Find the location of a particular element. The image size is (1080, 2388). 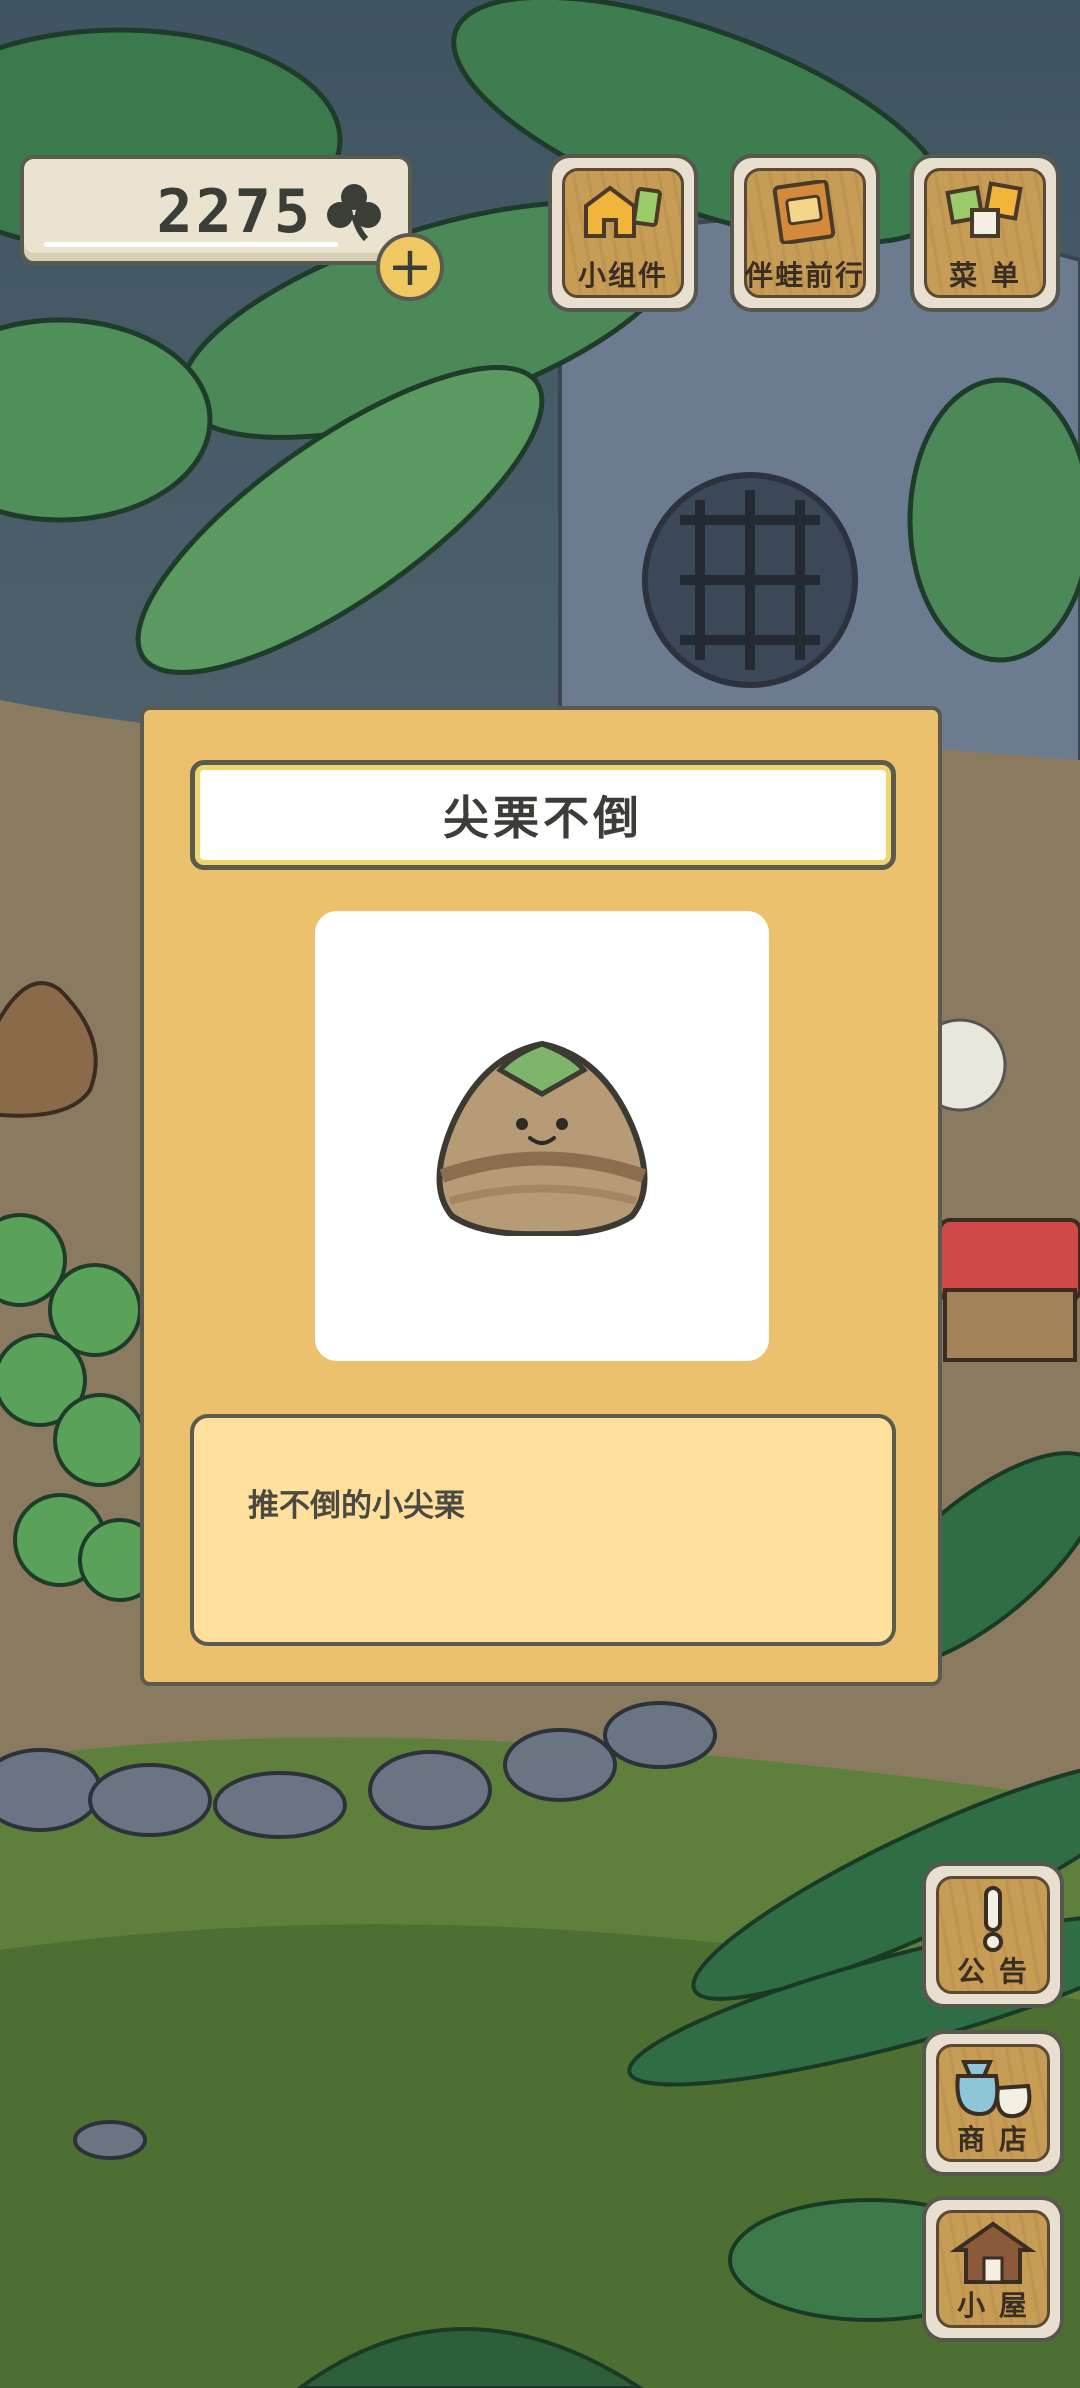

exclamation-icon is located at coordinates (993, 1919).